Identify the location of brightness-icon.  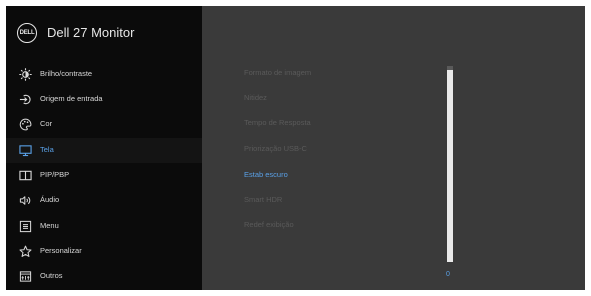
(25, 74).